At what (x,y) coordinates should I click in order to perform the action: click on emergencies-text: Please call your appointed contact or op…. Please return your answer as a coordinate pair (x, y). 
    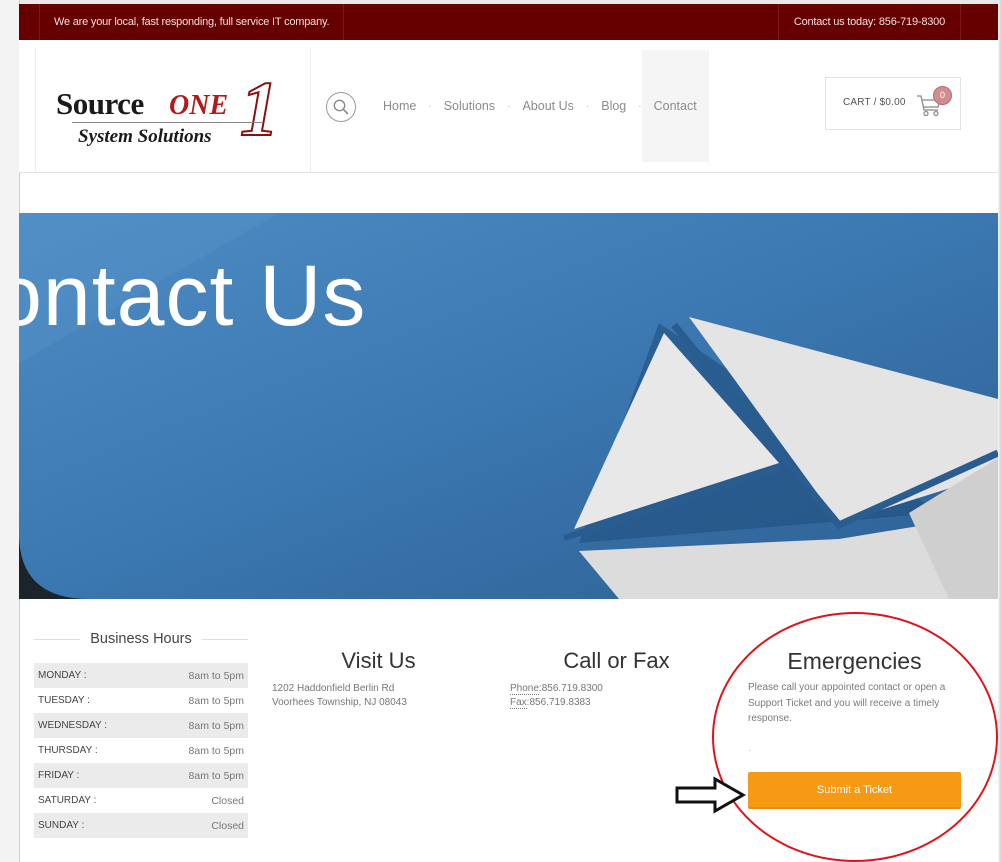
    Looking at the image, I should click on (847, 703).